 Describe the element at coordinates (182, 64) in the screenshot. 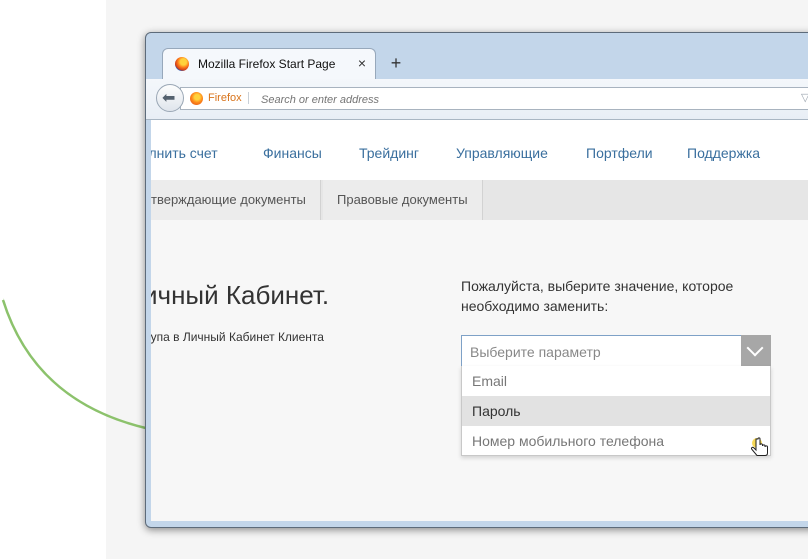

I see `firefox-logo-icon` at that location.